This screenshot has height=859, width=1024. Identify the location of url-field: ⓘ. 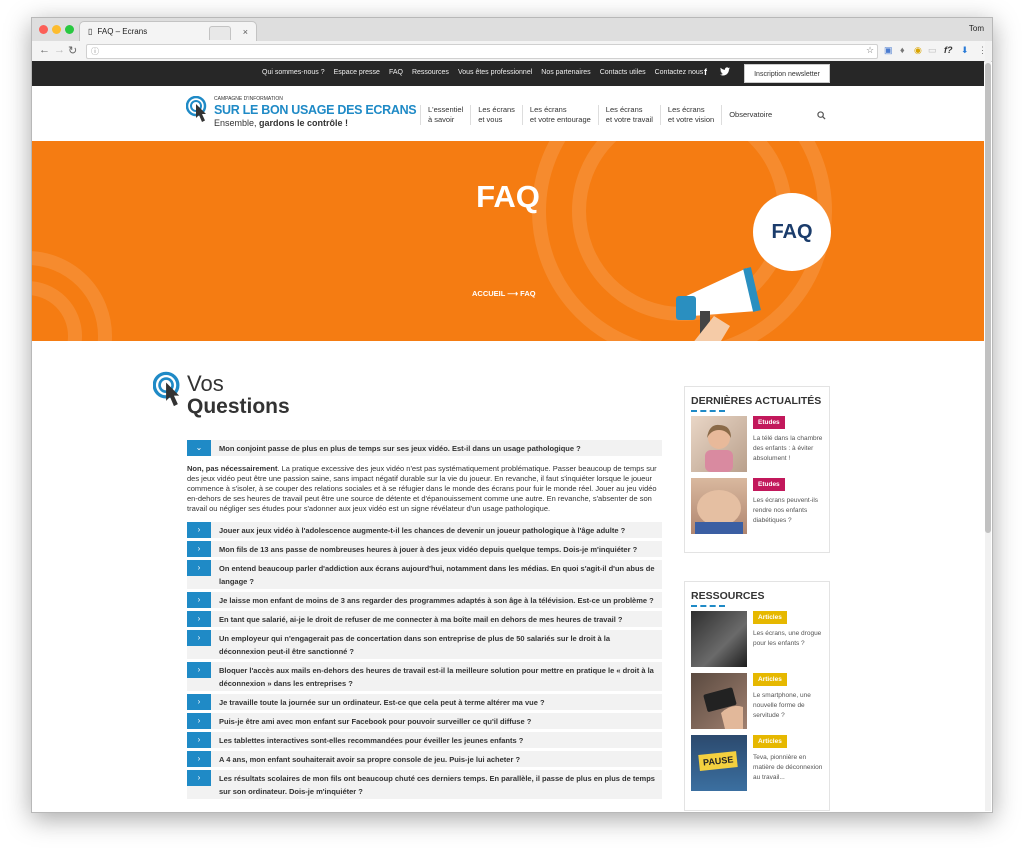
(482, 51).